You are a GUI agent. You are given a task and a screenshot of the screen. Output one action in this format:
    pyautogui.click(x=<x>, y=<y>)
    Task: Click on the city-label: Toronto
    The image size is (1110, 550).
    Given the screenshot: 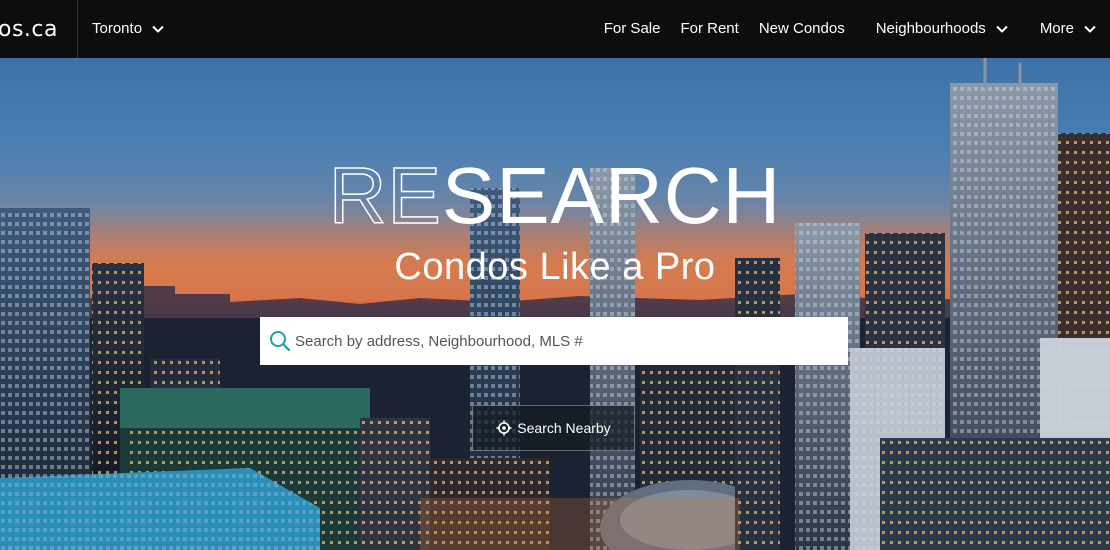 What is the action you would take?
    pyautogui.click(x=117, y=28)
    